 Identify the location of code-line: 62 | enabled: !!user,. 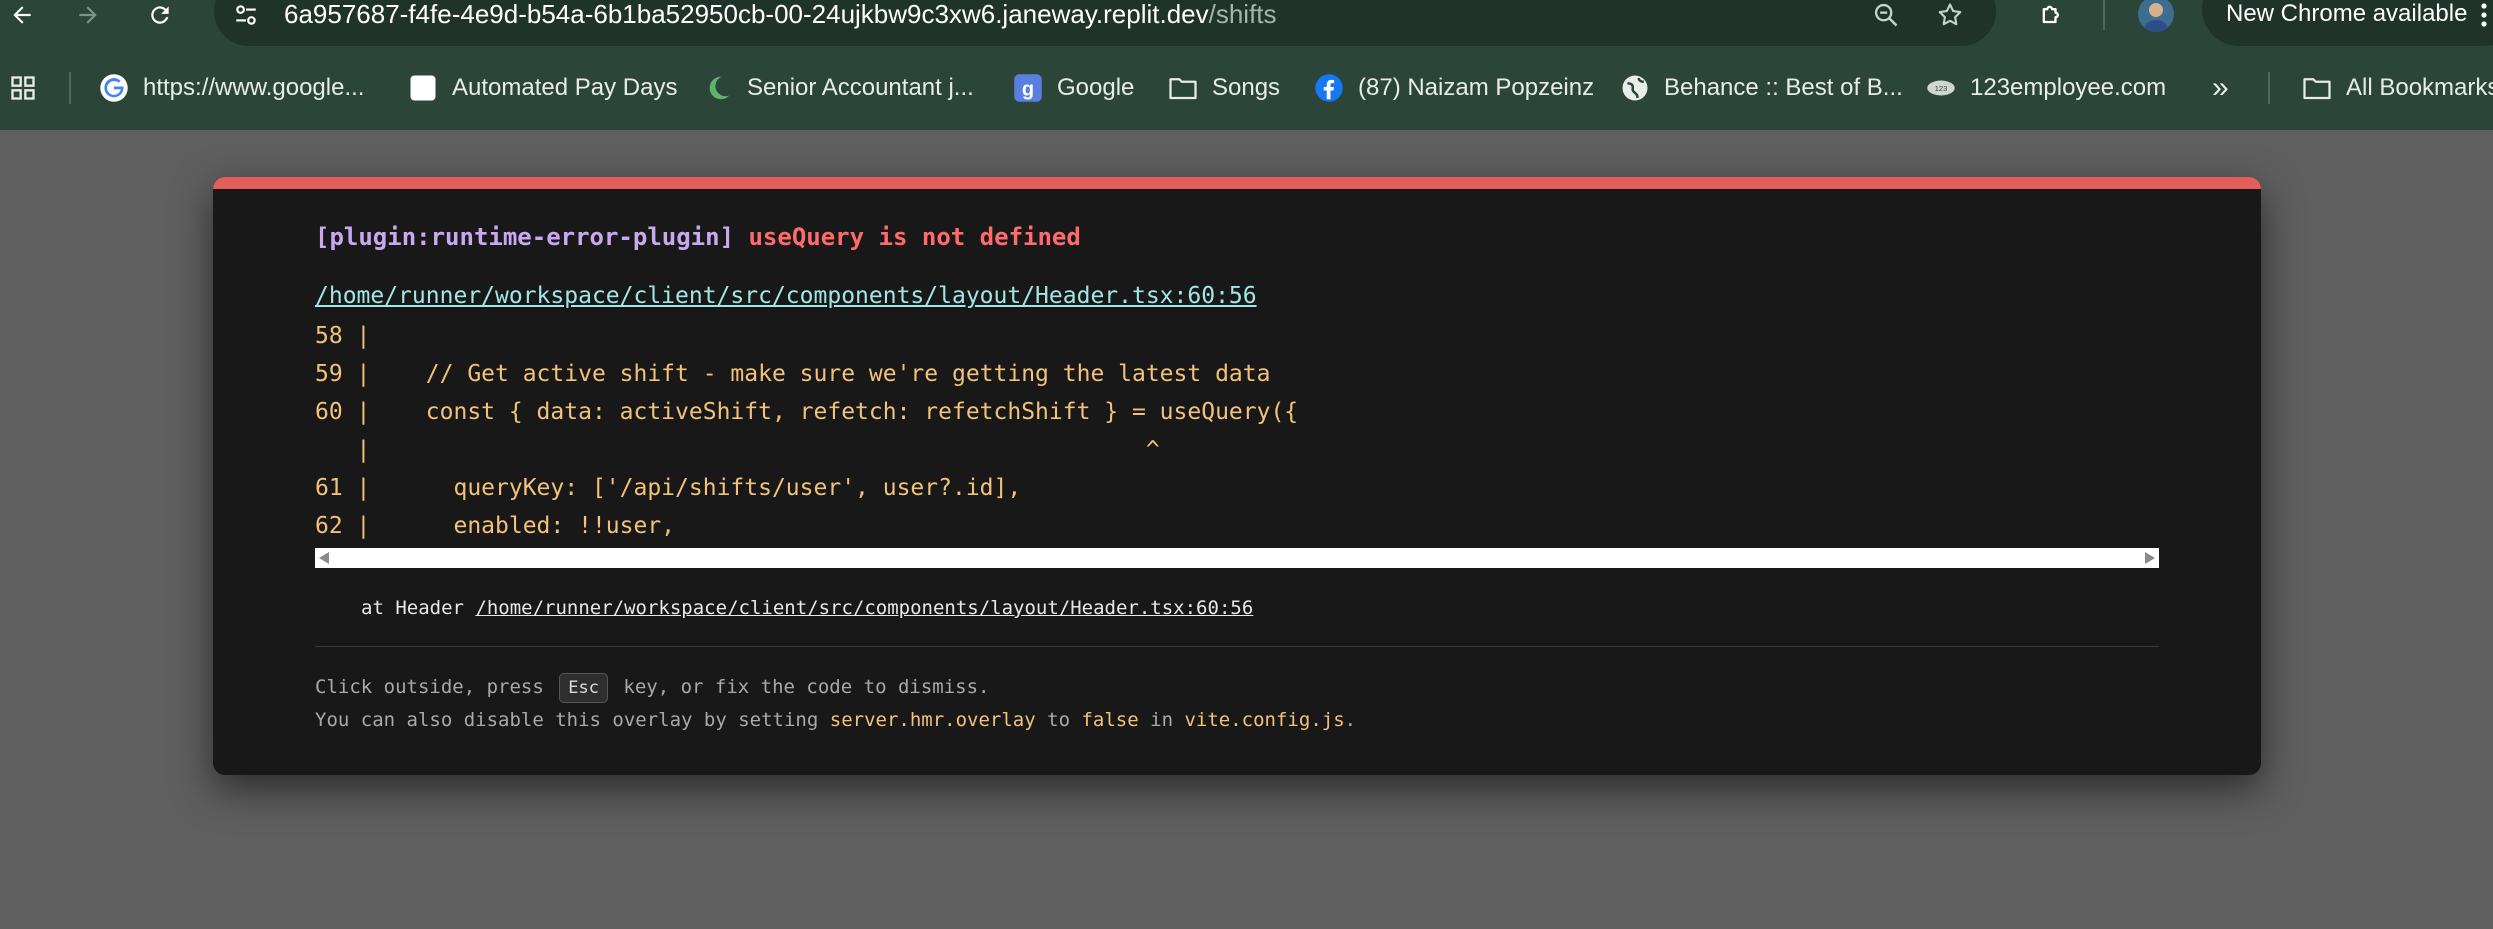
(495, 526).